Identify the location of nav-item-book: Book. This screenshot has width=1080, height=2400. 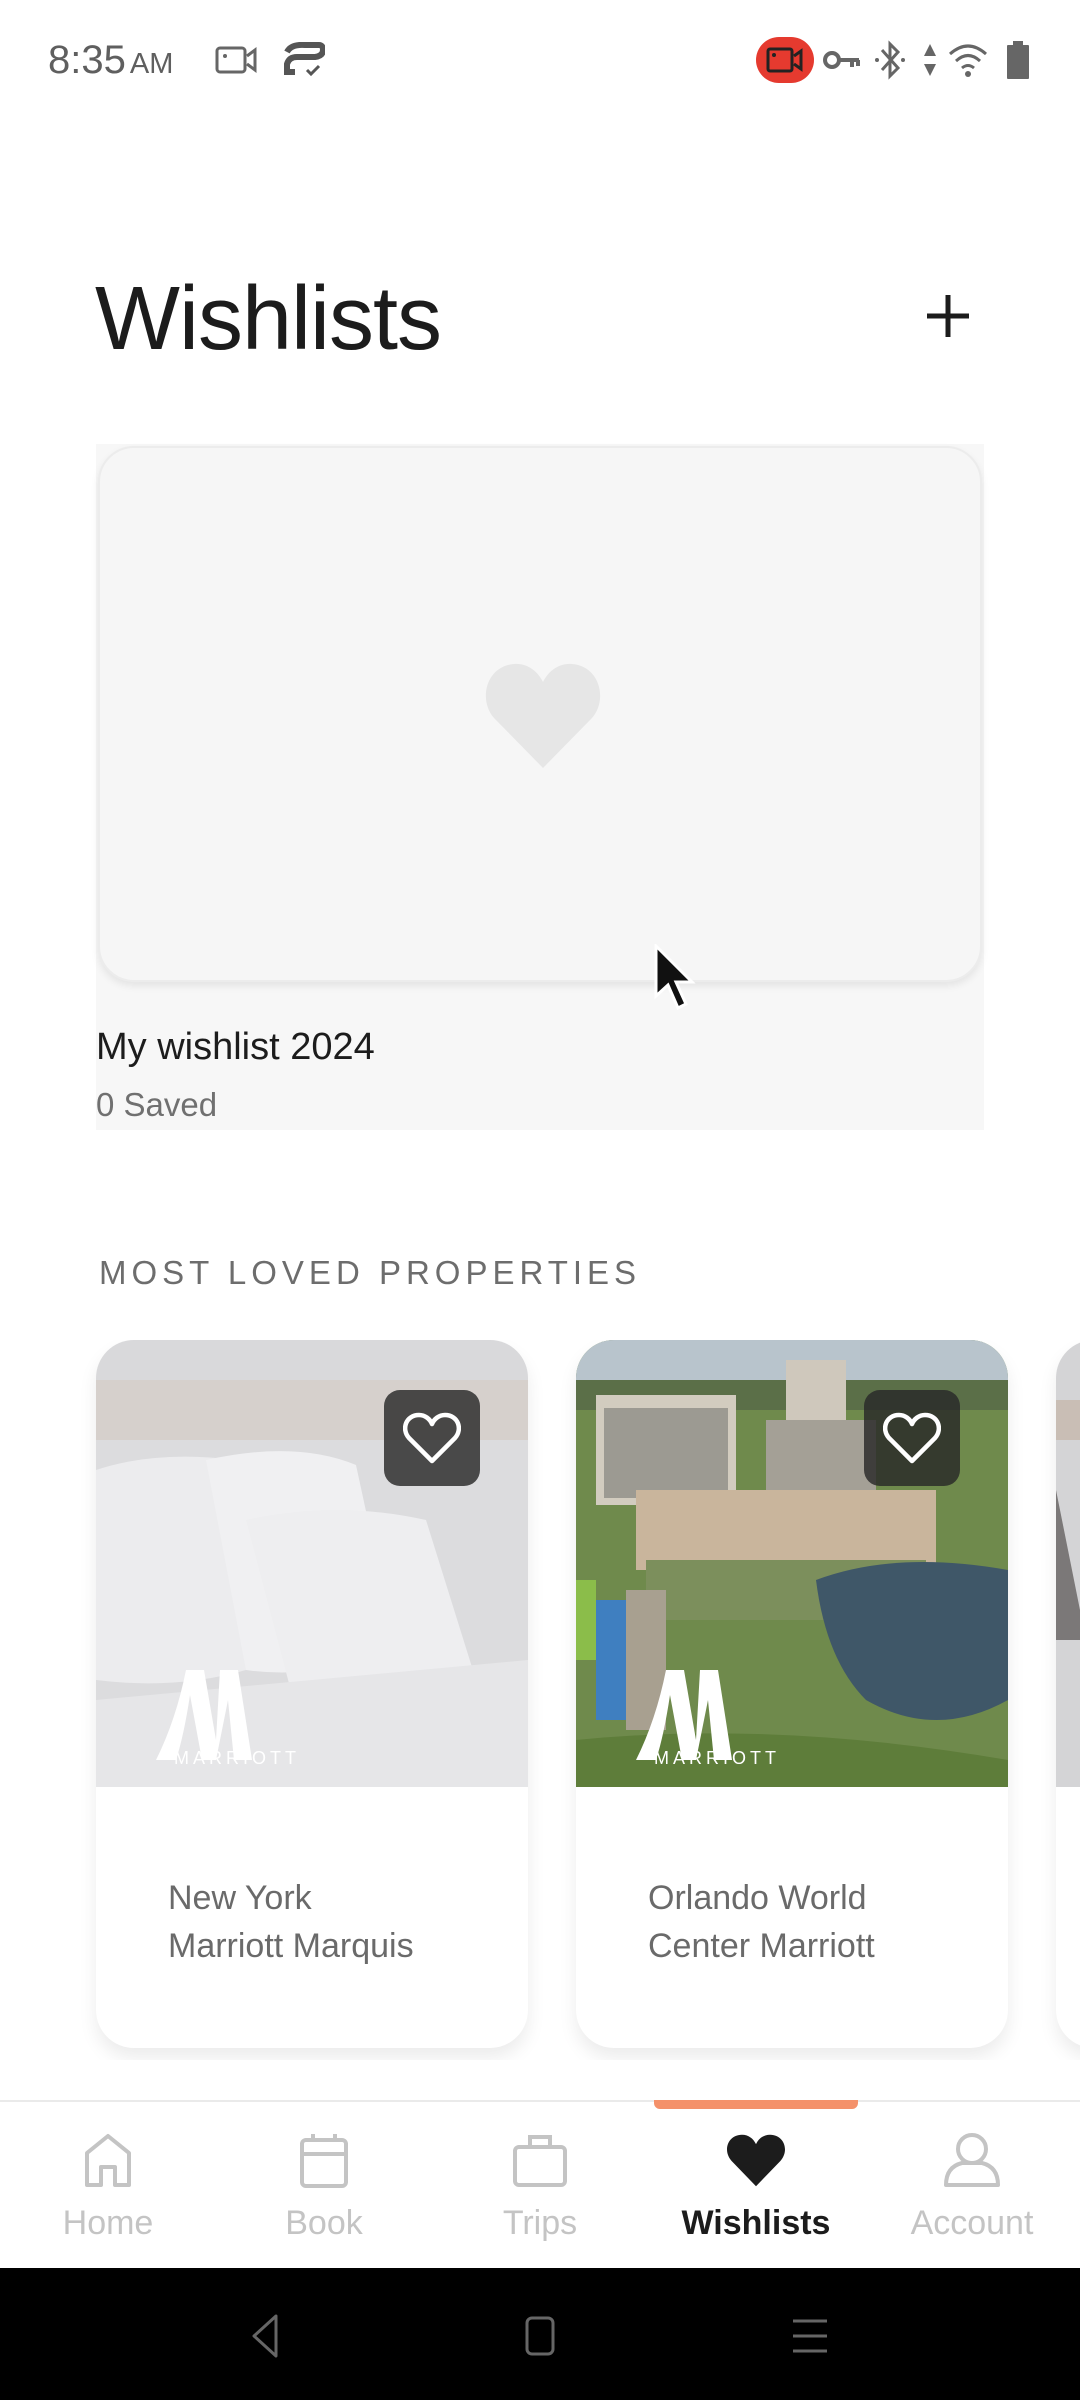
(324, 2186).